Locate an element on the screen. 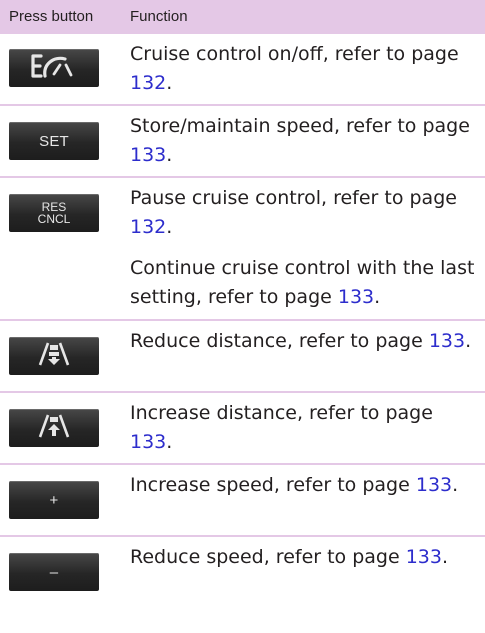  column-header-function: Function is located at coordinates (159, 16).